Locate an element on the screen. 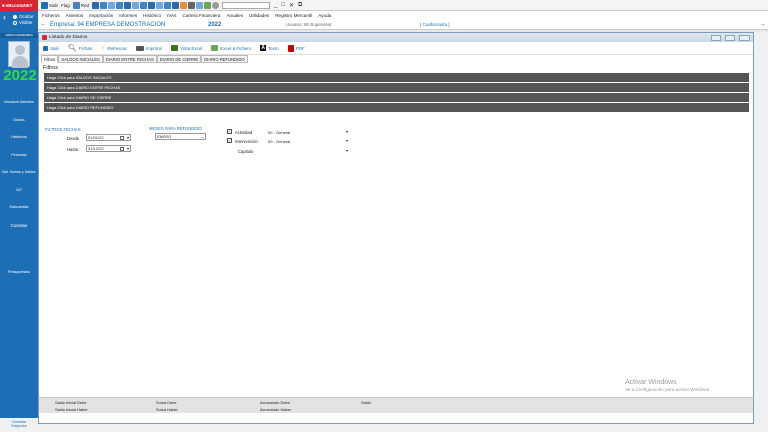 Image resolution: width=768 pixels, height=432 pixels. lightning-icon: ⚡︎ is located at coordinates (103, 48).